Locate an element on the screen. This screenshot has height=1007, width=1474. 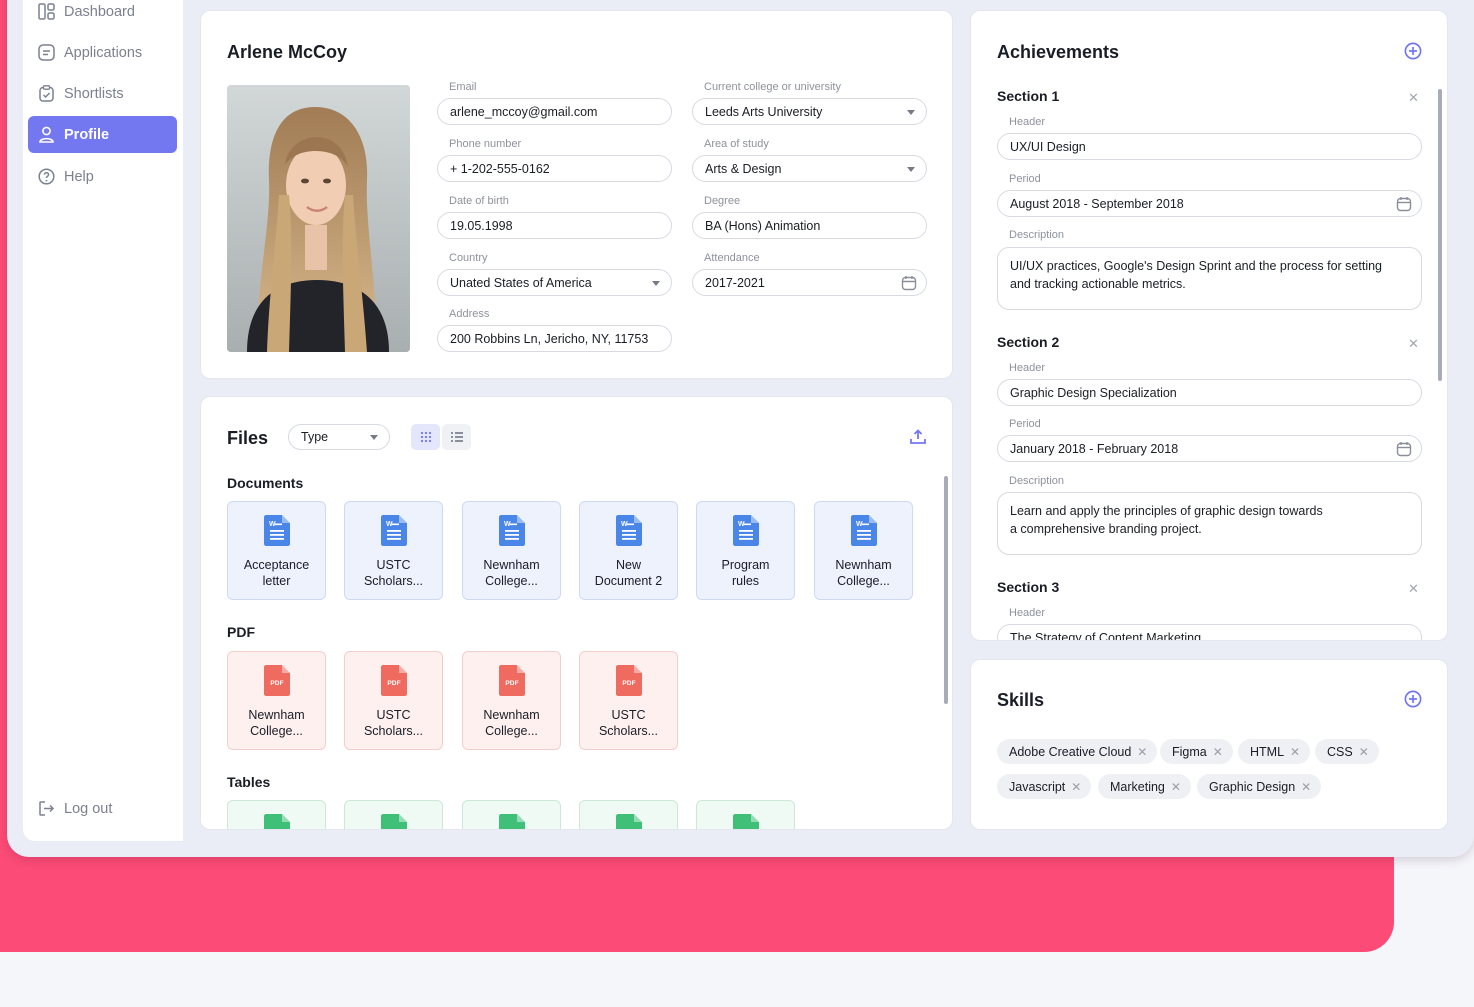
shortlists-icon is located at coordinates (46, 93).